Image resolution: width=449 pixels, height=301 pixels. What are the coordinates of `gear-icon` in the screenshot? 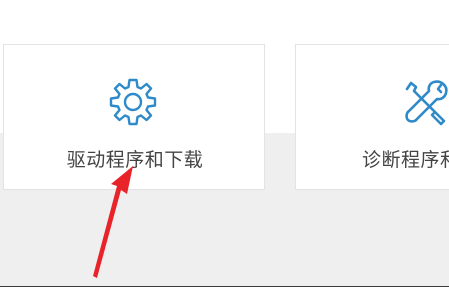 It's located at (133, 102).